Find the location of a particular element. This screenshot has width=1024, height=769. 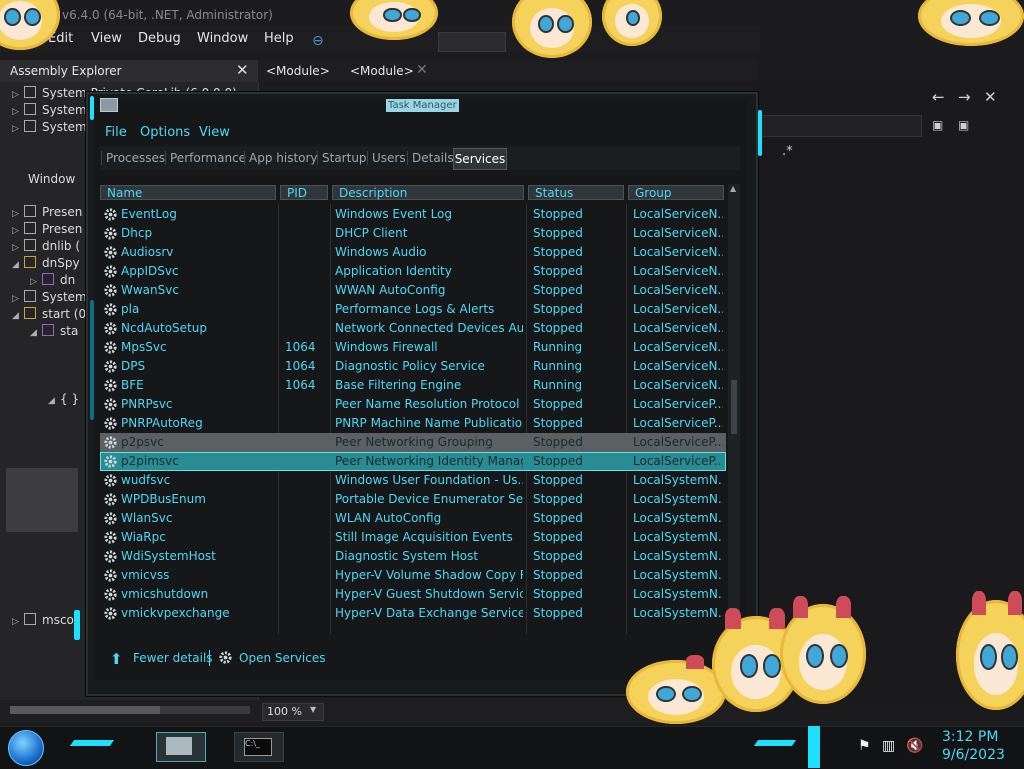

tab-details: Details is located at coordinates (430, 158).